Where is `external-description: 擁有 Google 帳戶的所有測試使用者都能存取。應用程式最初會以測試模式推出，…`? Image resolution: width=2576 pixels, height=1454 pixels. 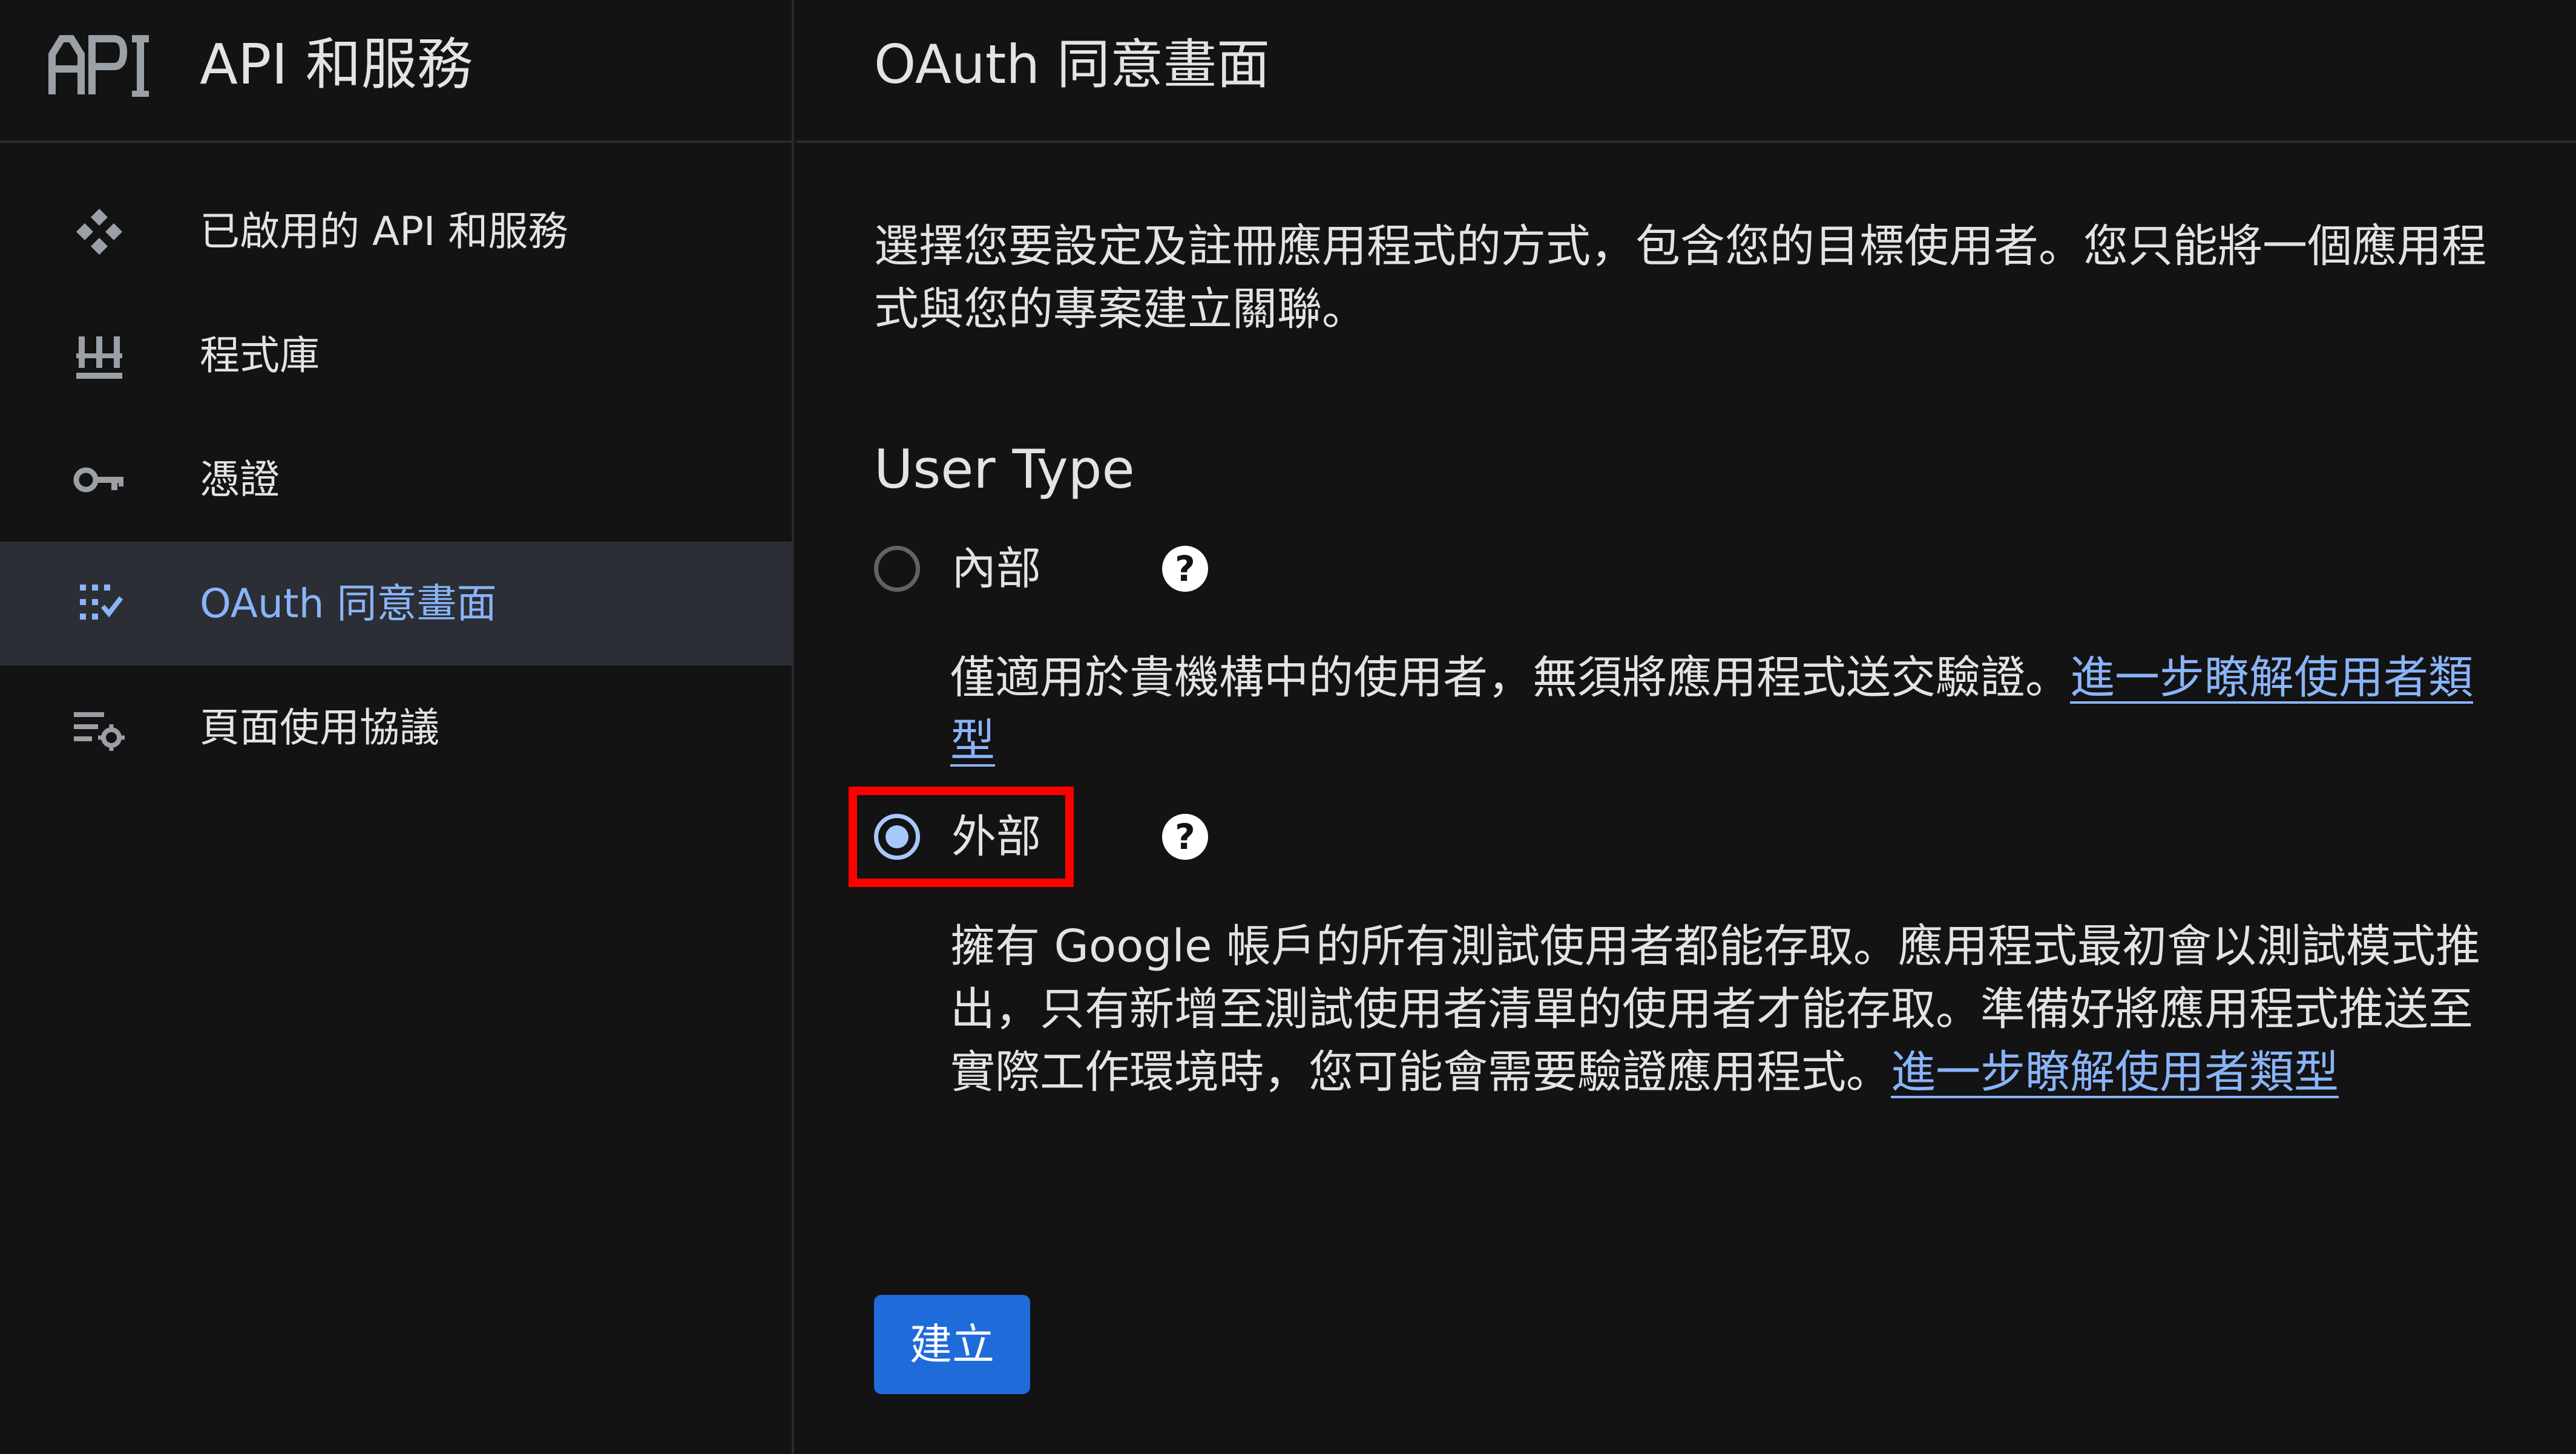
external-description: 擁有 Google 帳戶的所有測試使用者都能存取。應用程式最初會以測試模式推出，… is located at coordinates (1725, 1009).